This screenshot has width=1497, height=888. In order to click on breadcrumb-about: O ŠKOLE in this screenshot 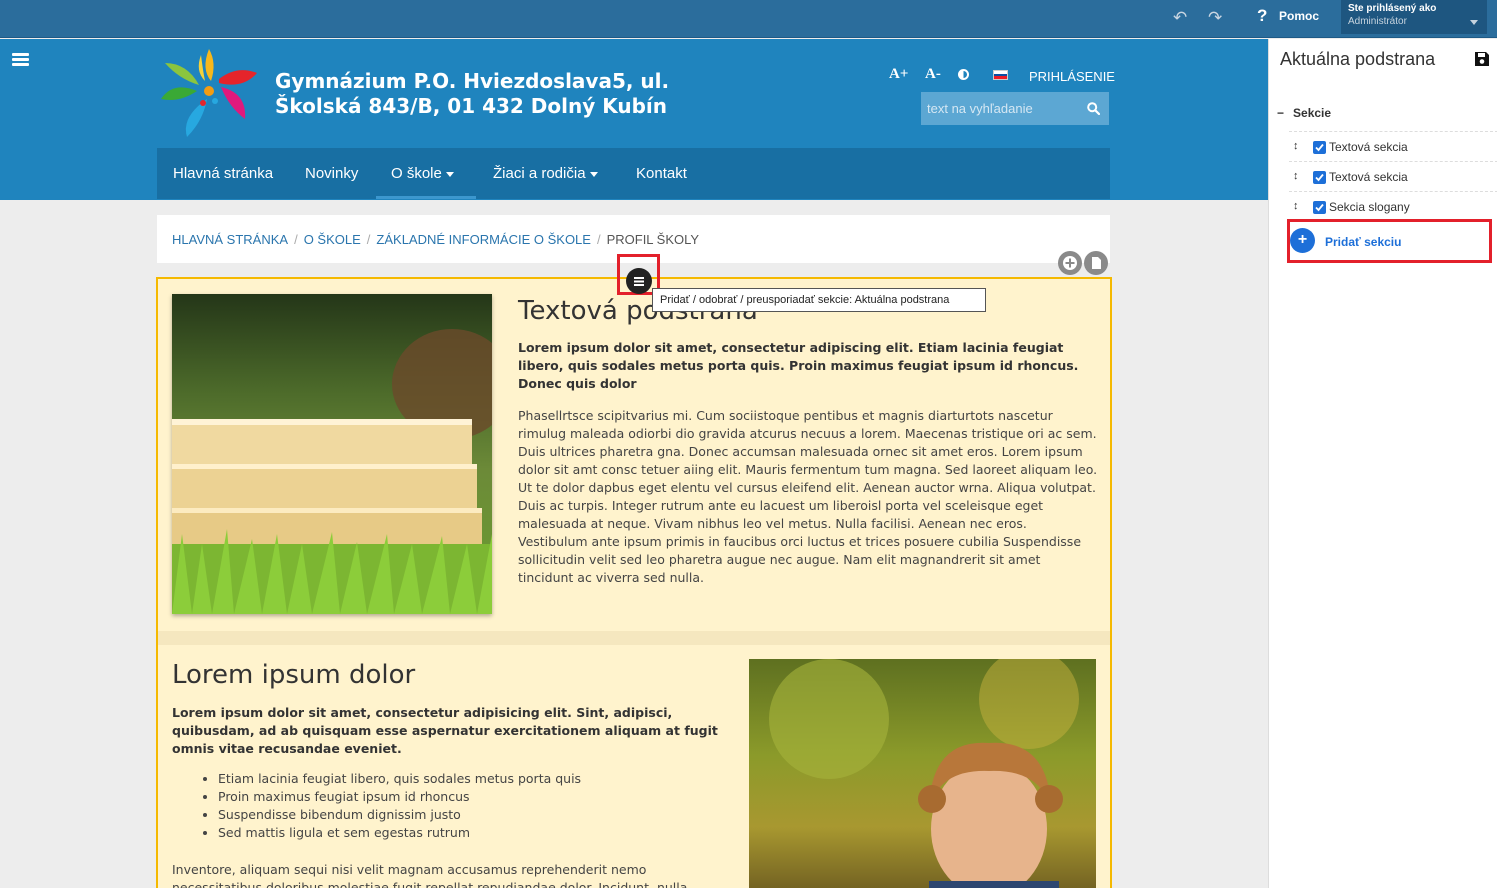, I will do `click(332, 239)`.